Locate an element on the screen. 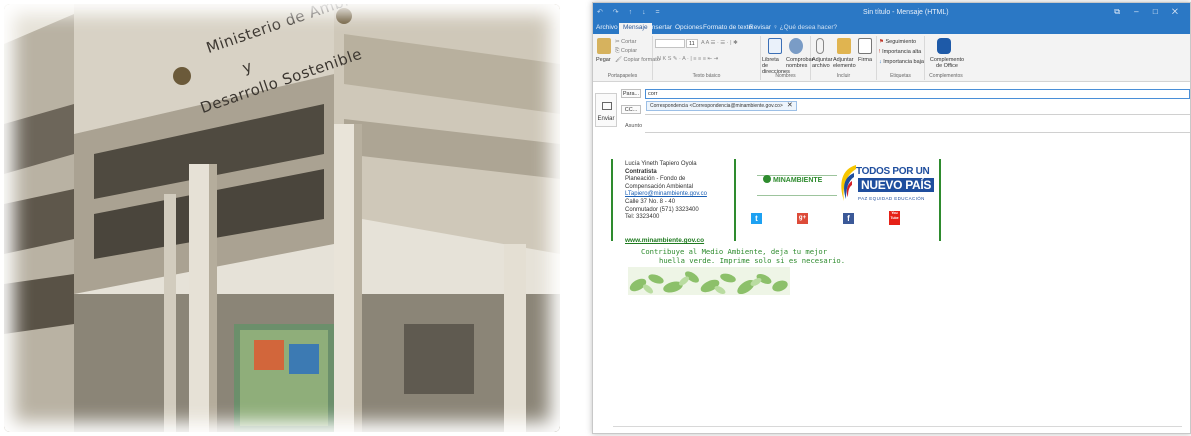 The height and width of the screenshot is (436, 1191). low-importance-button: ↓ Importancia baja is located at coordinates (901, 62).